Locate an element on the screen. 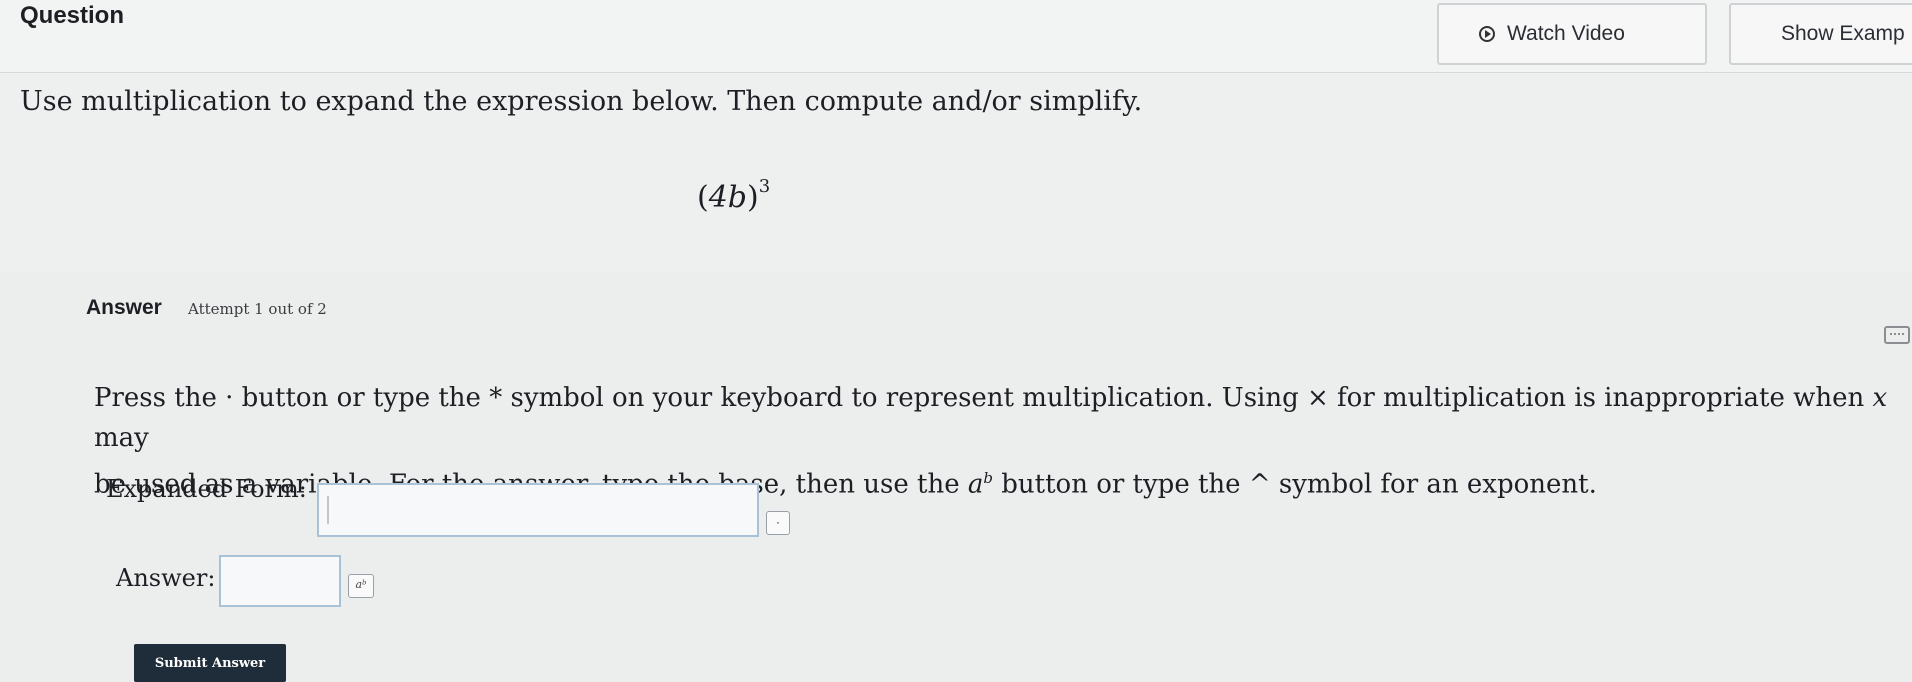 This screenshot has width=1912, height=682. answer-label: Answer is located at coordinates (124, 307).